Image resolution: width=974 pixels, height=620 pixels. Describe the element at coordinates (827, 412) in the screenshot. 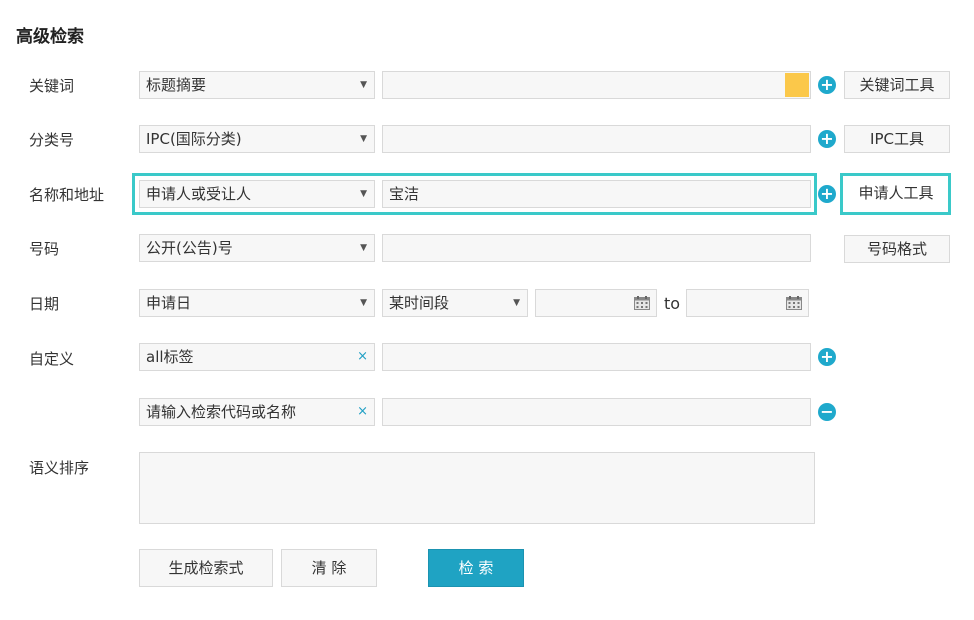

I see `remove-custom-row-icon: −` at that location.